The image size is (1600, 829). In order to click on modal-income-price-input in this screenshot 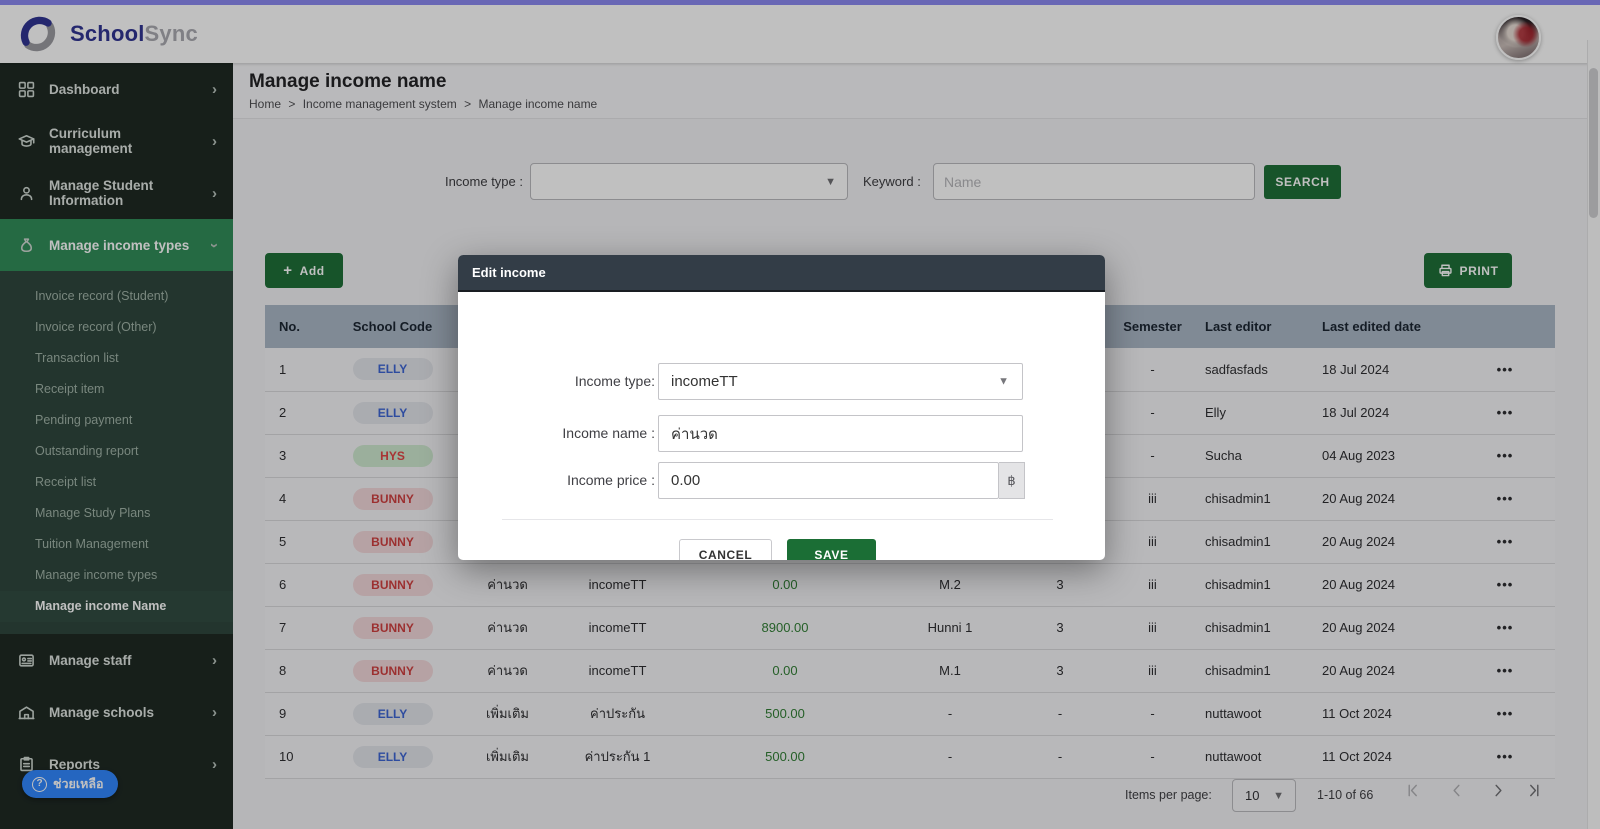, I will do `click(828, 480)`.